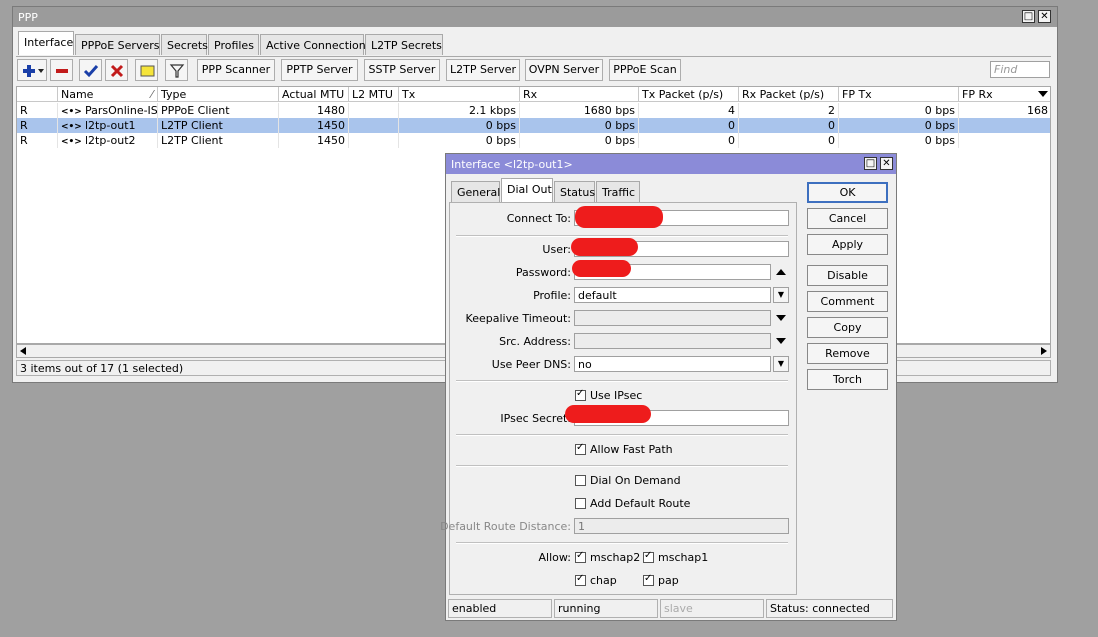 The width and height of the screenshot is (1098, 637). What do you see at coordinates (117, 44) in the screenshot?
I see `tab-pppoe-servers: PPPoE Servers` at bounding box center [117, 44].